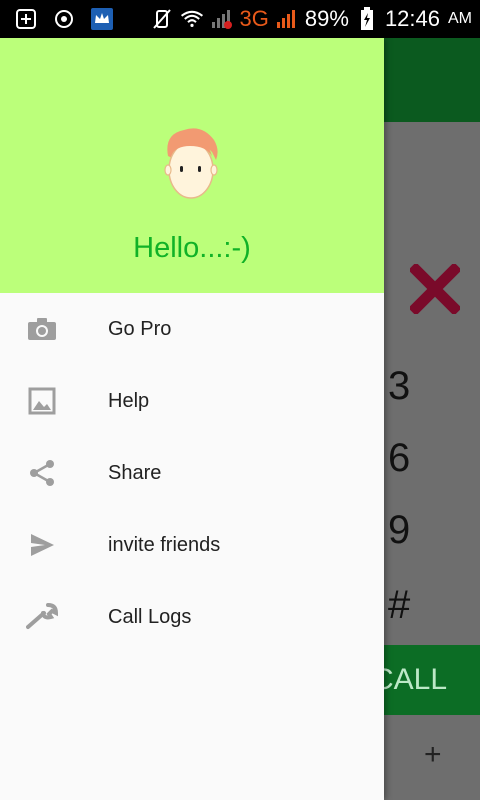  What do you see at coordinates (367, 19) in the screenshot?
I see `battery-charging-icon` at bounding box center [367, 19].